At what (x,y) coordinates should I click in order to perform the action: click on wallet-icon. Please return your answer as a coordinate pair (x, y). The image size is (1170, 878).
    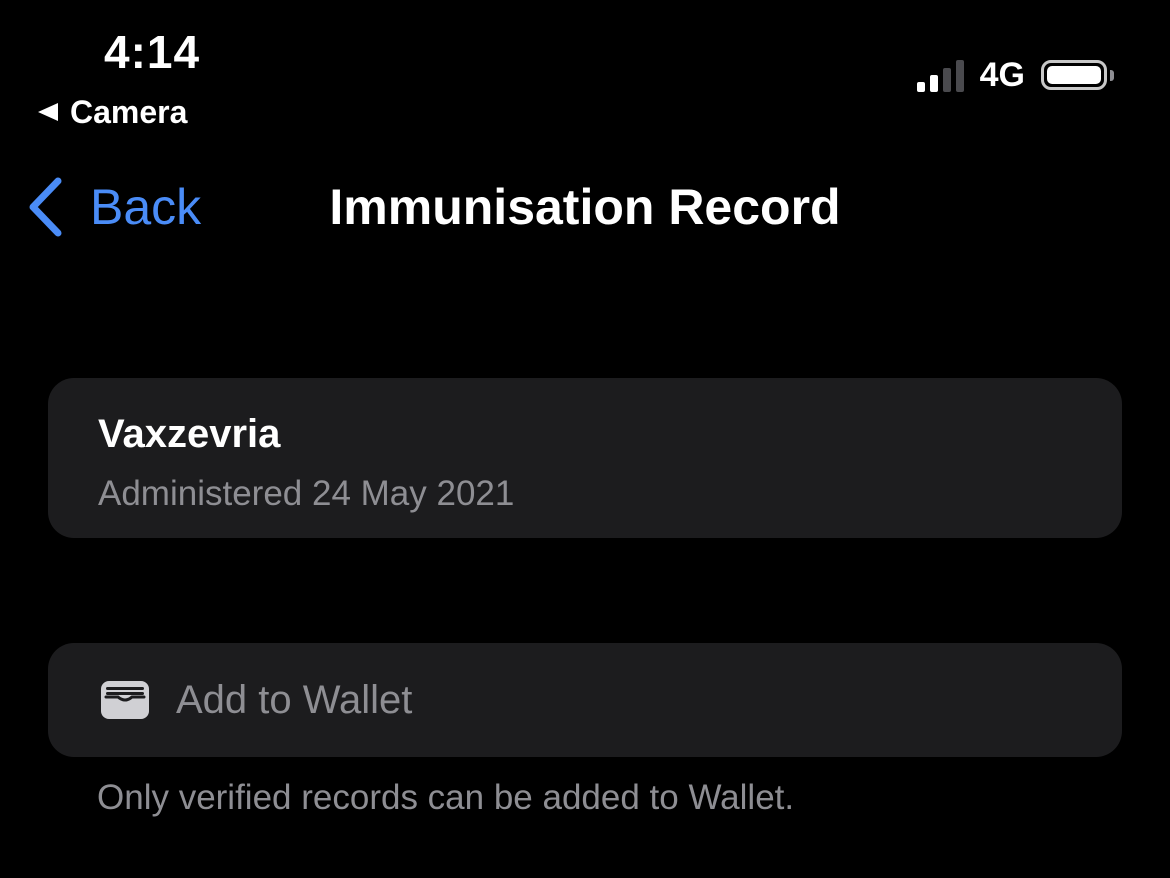
    Looking at the image, I should click on (125, 700).